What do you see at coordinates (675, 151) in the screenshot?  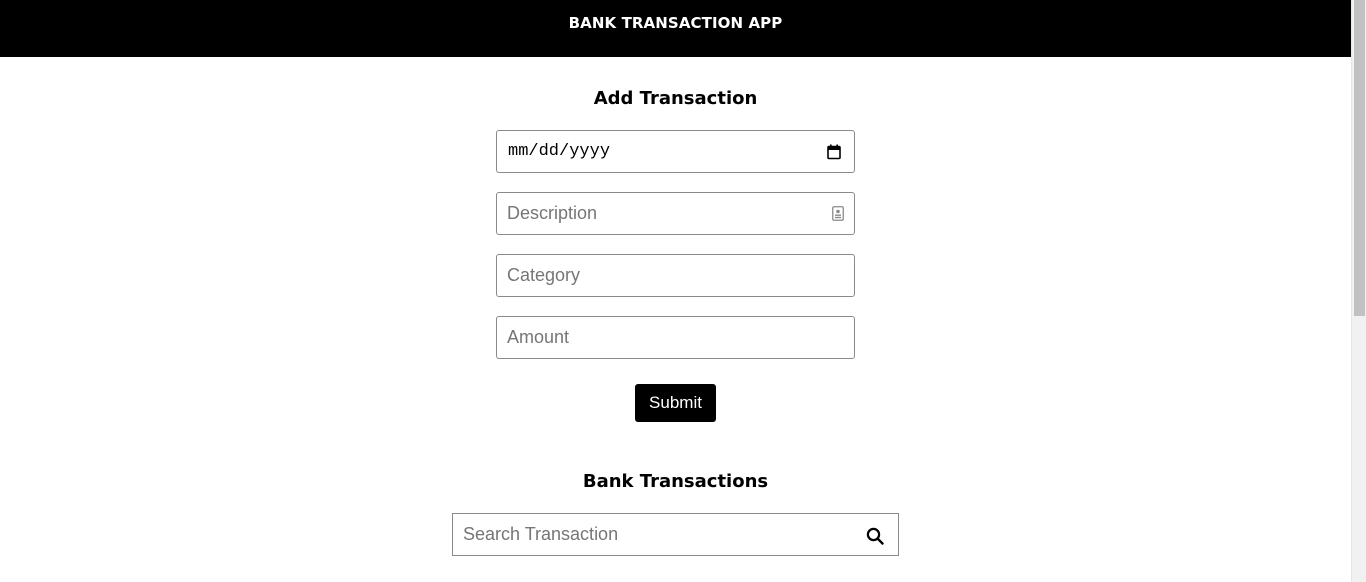 I see `date-field: mm/dd/yyyy` at bounding box center [675, 151].